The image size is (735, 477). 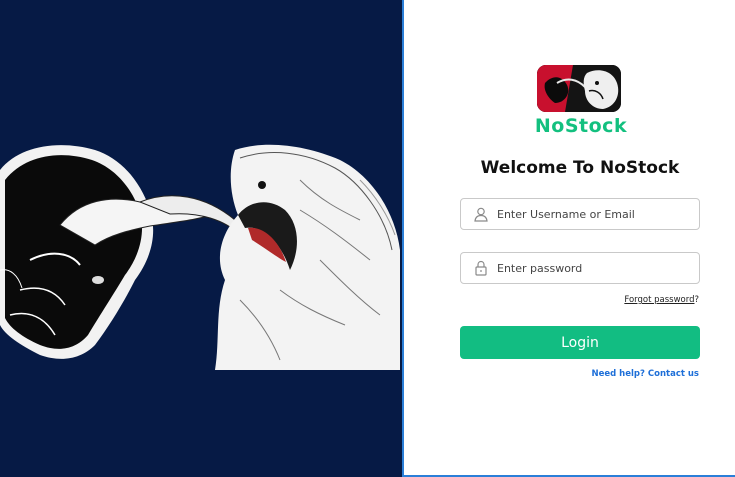 What do you see at coordinates (581, 126) in the screenshot?
I see `brand-name: NoStock` at bounding box center [581, 126].